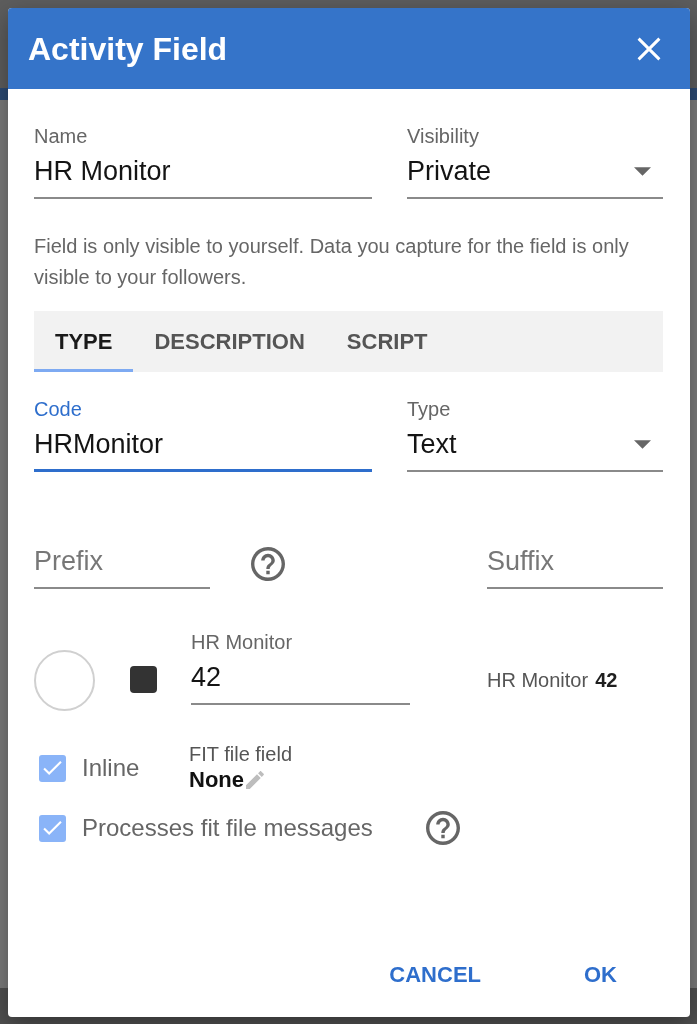 Image resolution: width=697 pixels, height=1024 pixels. I want to click on dialog-button: OK, so click(600, 975).